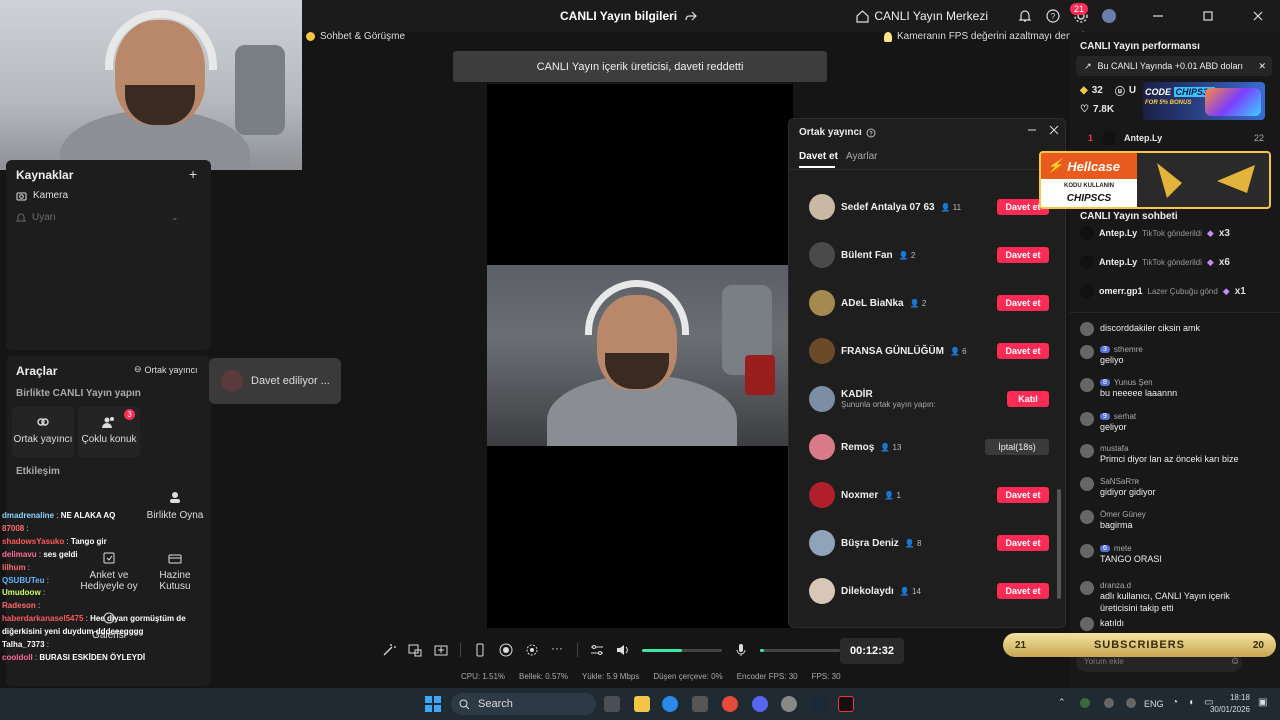 The width and height of the screenshot is (1280, 720). I want to click on windows-start-icon, so click(433, 704).